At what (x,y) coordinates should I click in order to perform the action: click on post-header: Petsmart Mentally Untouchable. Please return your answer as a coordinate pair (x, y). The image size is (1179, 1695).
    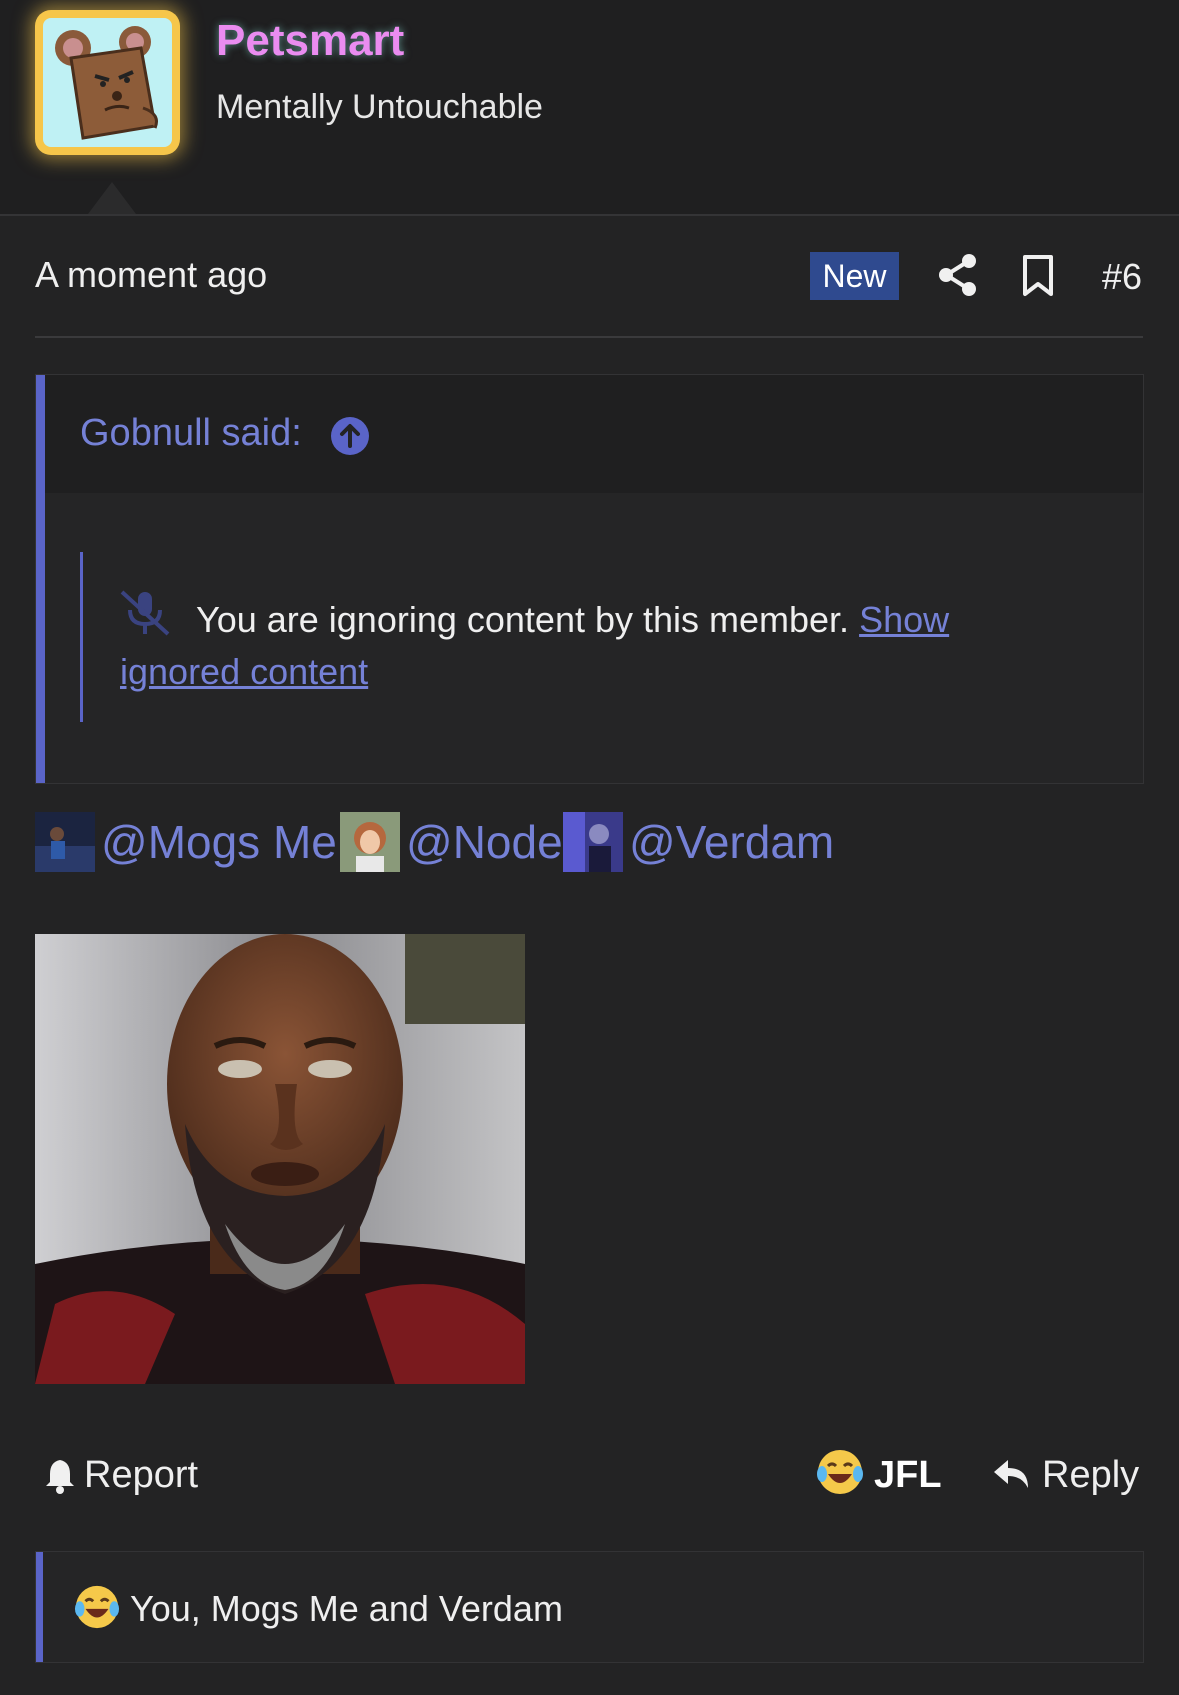
    Looking at the image, I should click on (589, 108).